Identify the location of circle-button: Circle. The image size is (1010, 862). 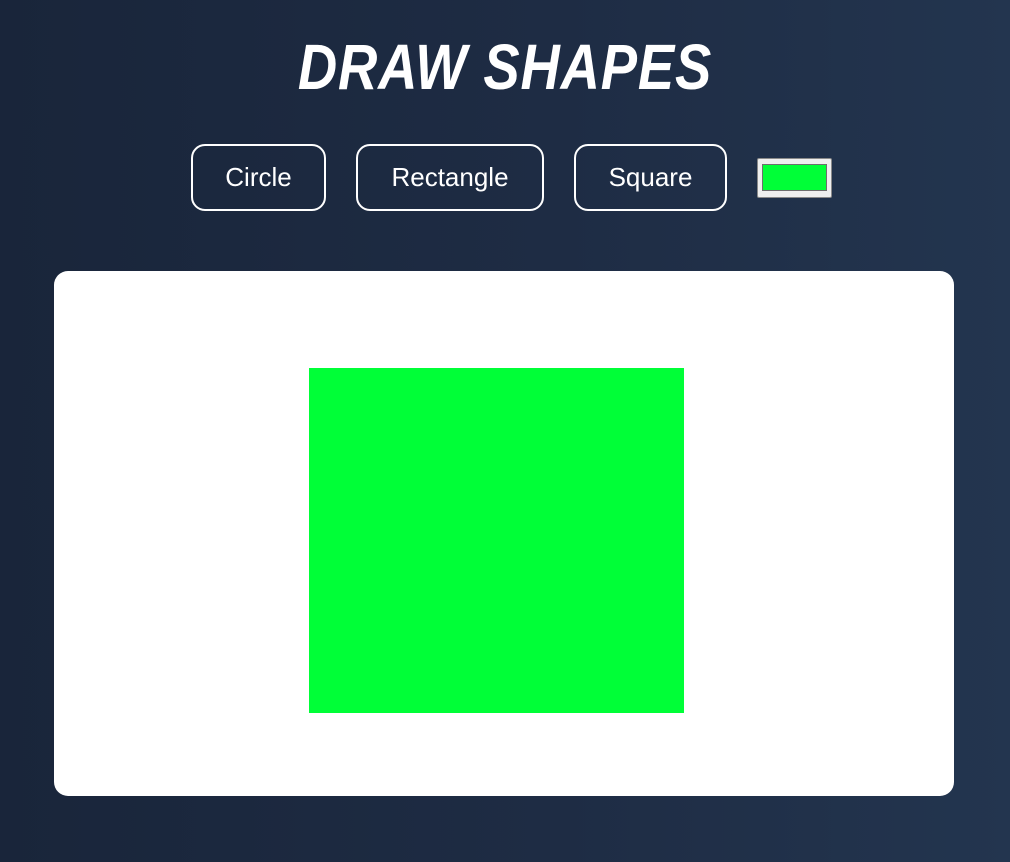
(258, 177).